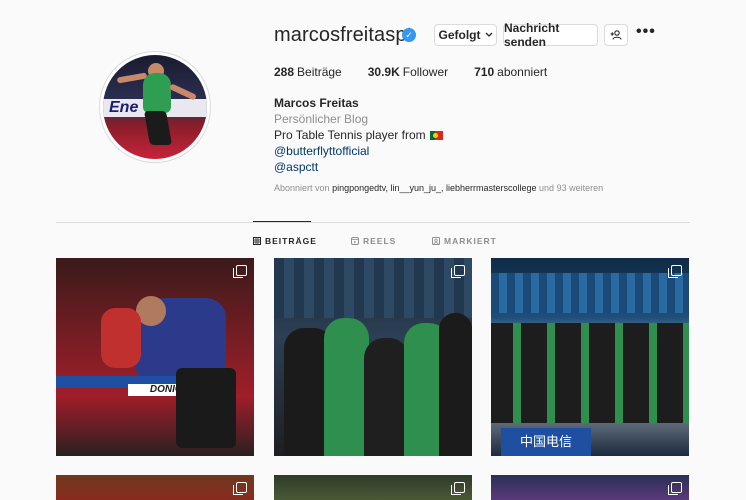 The image size is (746, 500). I want to click on posts-label: Beiträge, so click(319, 72).